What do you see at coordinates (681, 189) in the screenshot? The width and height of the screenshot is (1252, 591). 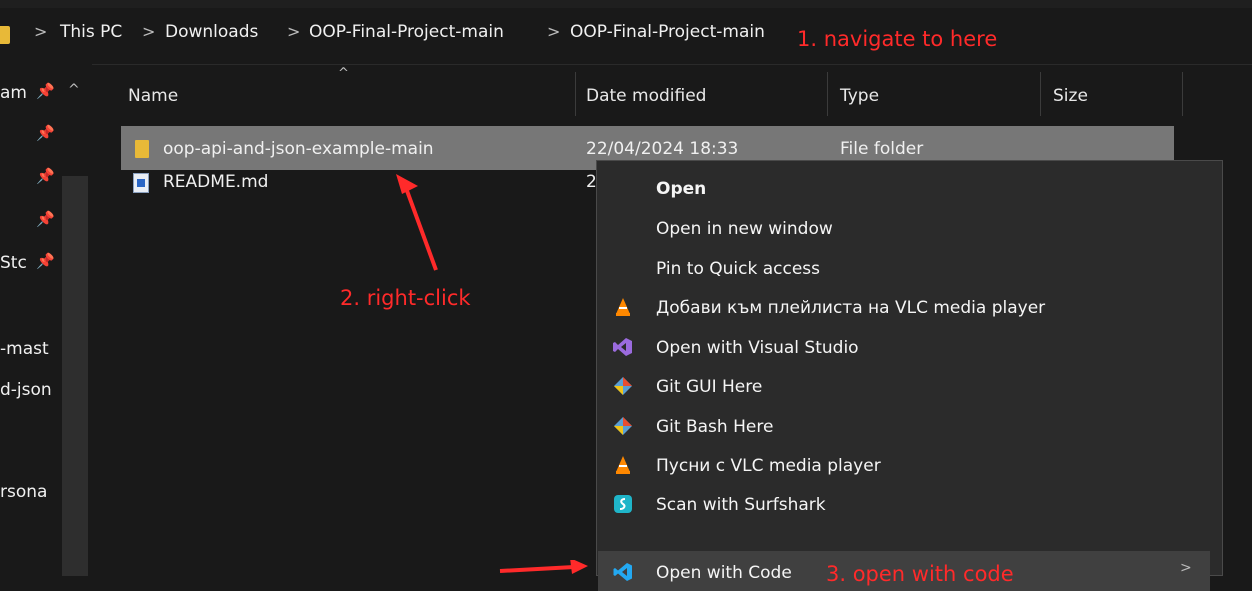 I see `menu-item-open: Open` at bounding box center [681, 189].